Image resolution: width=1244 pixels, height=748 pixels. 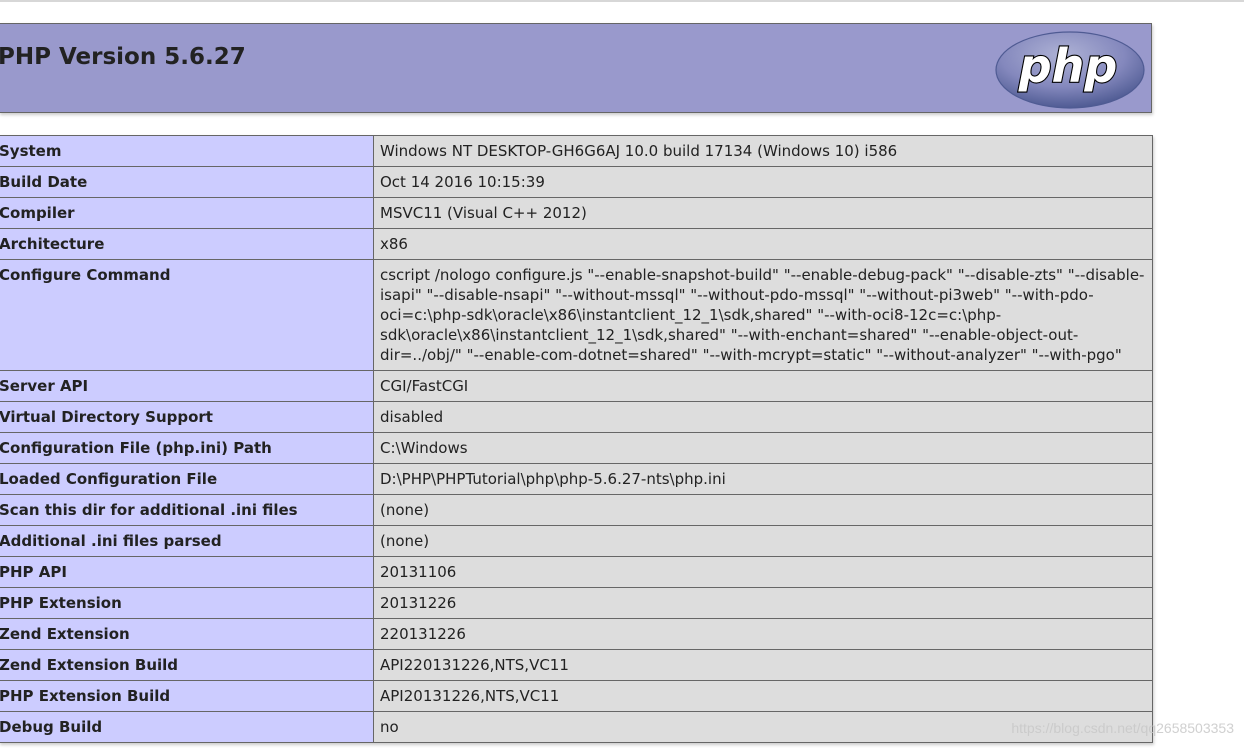 I want to click on row-value: MSVC11 (Visual C++ 2012), so click(x=763, y=213).